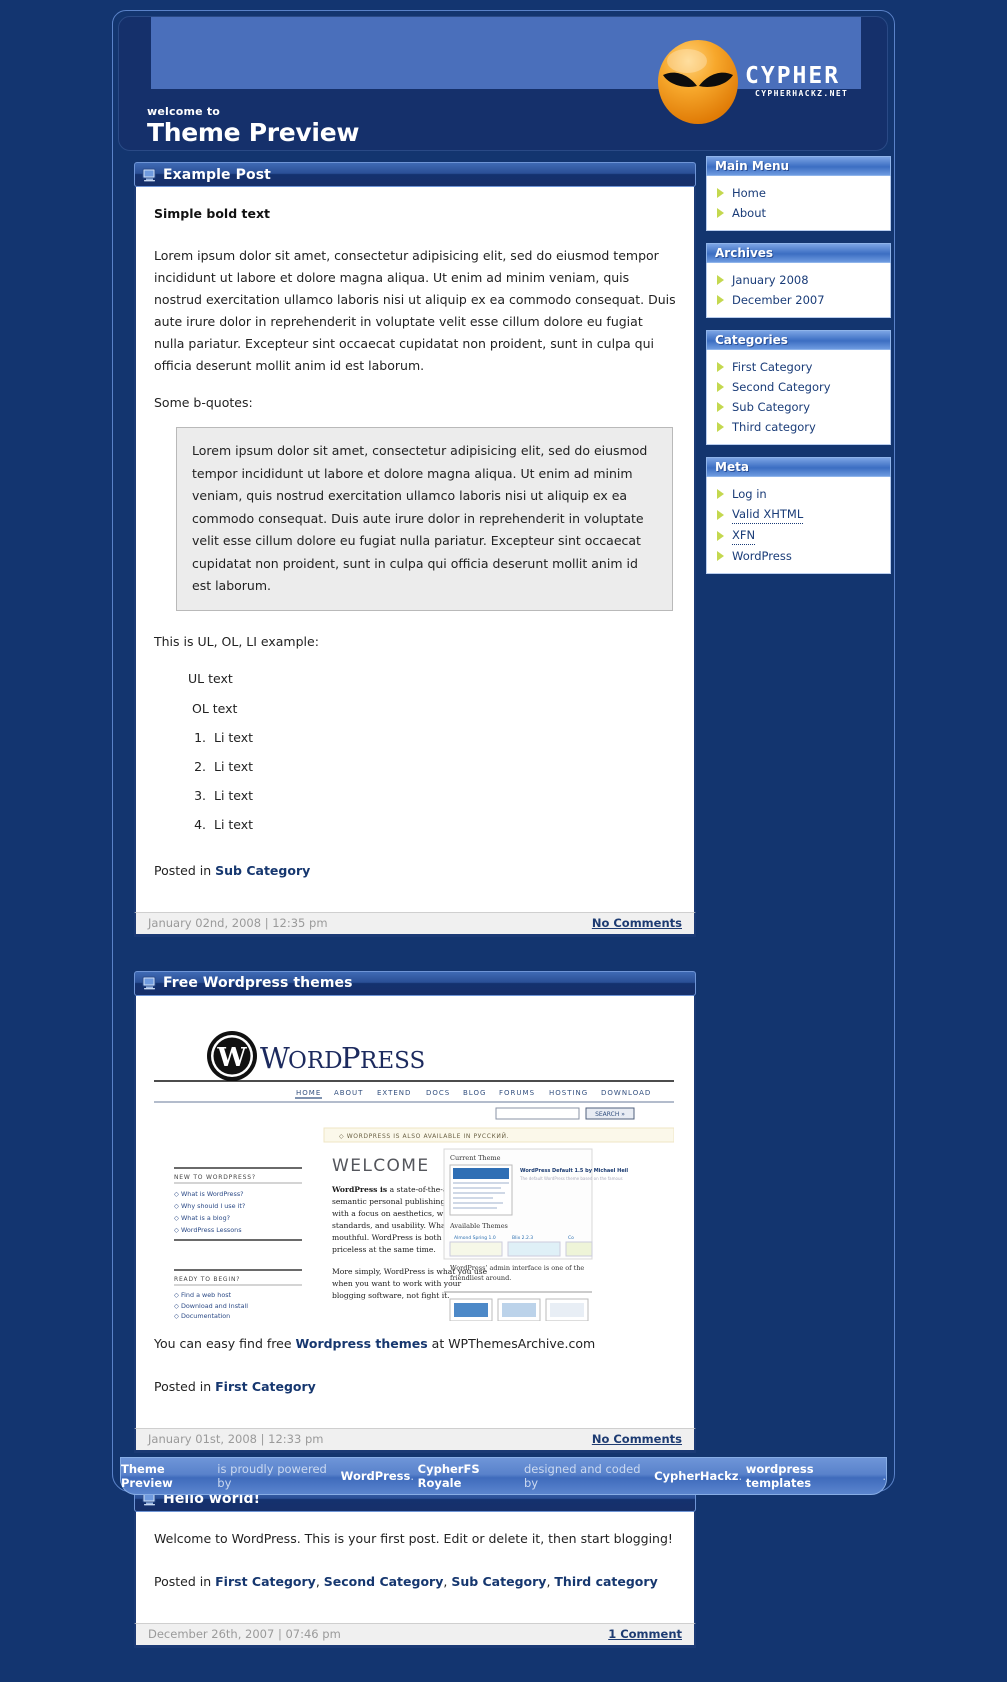 The height and width of the screenshot is (1682, 1007). What do you see at coordinates (781, 387) in the screenshot?
I see `sidebar-item-label: Second Category` at bounding box center [781, 387].